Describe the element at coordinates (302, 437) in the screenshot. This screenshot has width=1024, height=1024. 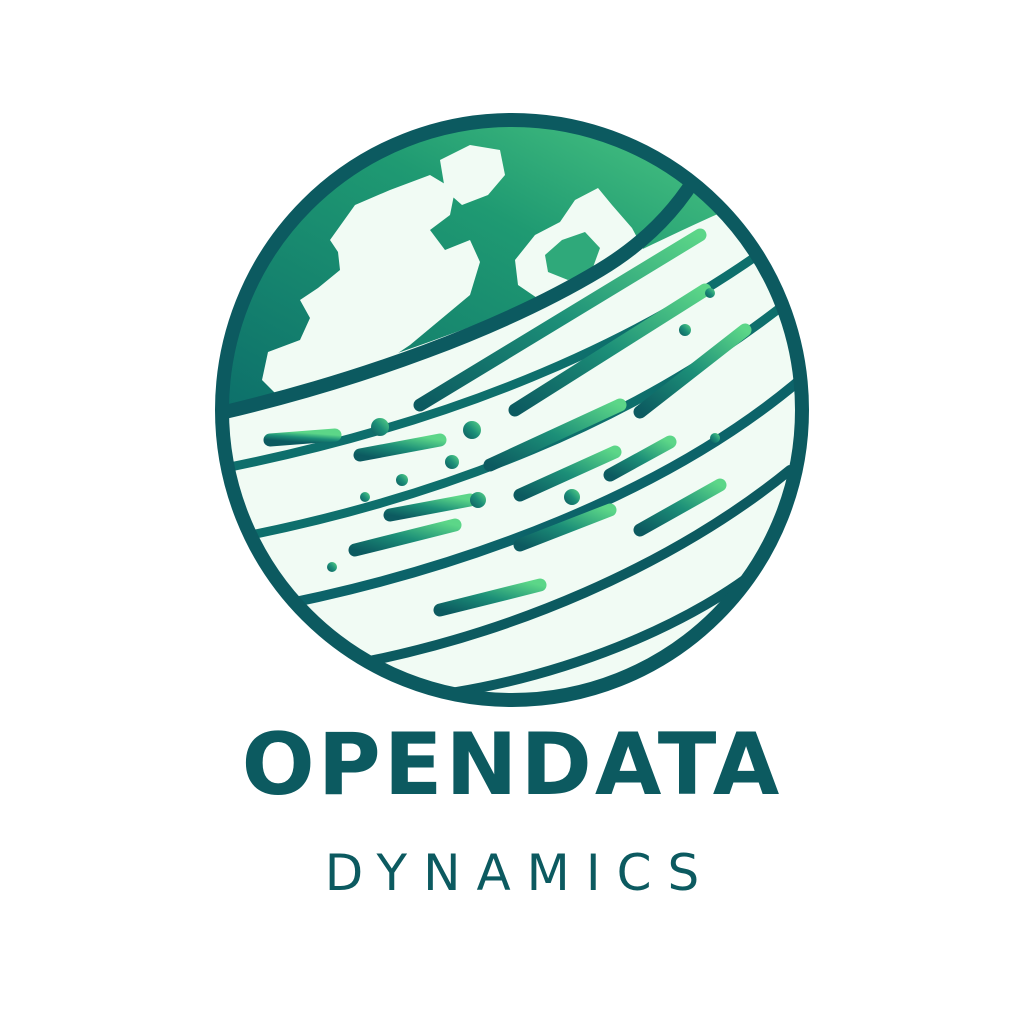
I see `data-stripe` at that location.